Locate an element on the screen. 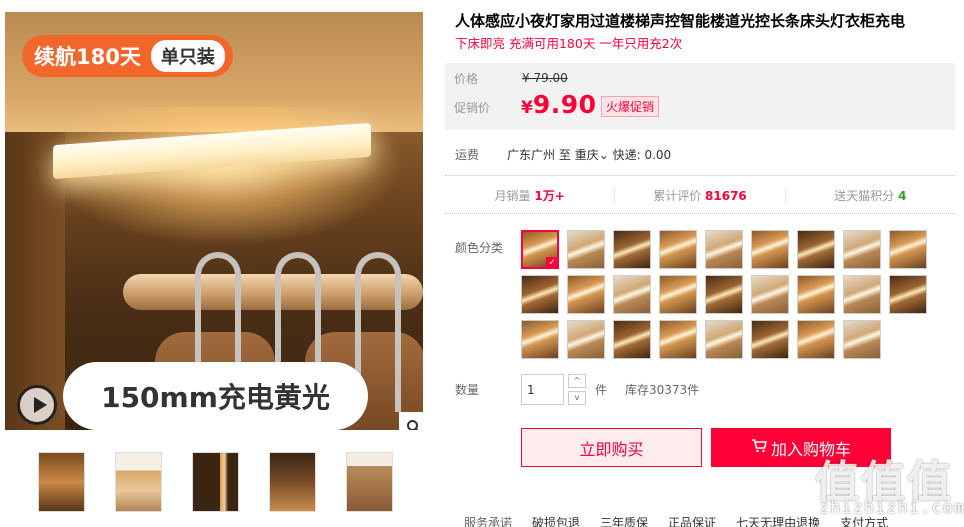 This screenshot has width=964, height=527. monthly-sales: 月销量 1万+ is located at coordinates (530, 195).